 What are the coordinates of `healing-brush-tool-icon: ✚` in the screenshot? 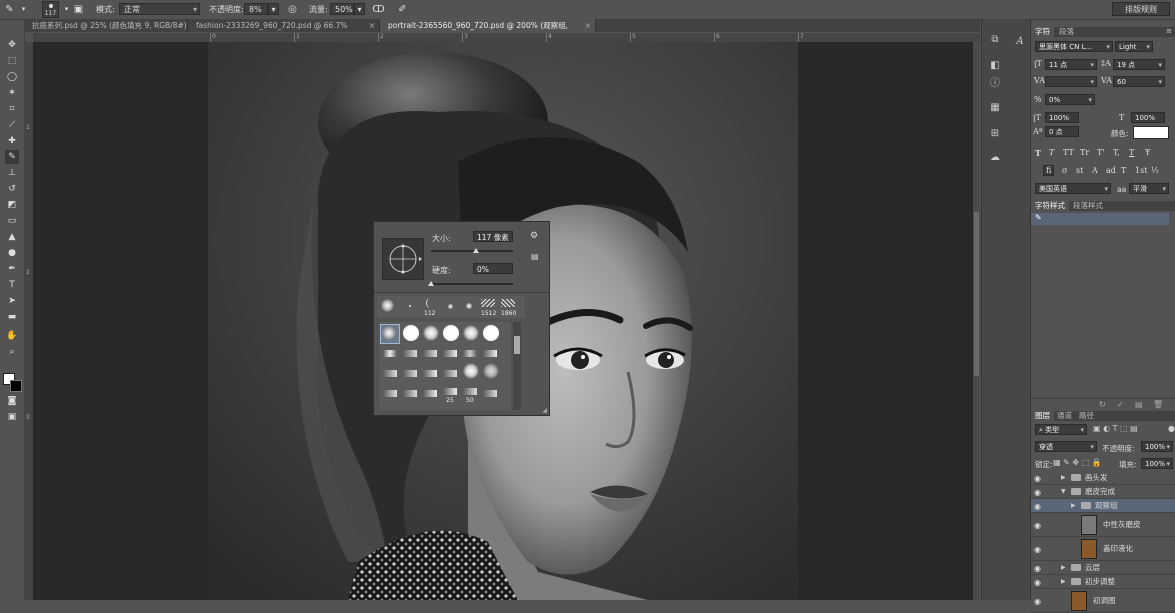 It's located at (12, 141).